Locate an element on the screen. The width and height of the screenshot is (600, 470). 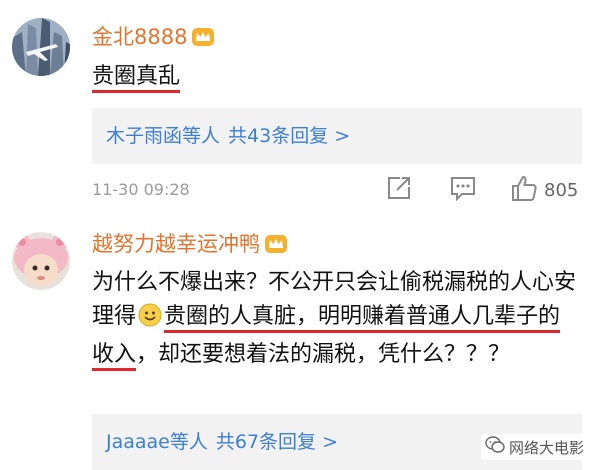
username: 金北8888 is located at coordinates (153, 38).